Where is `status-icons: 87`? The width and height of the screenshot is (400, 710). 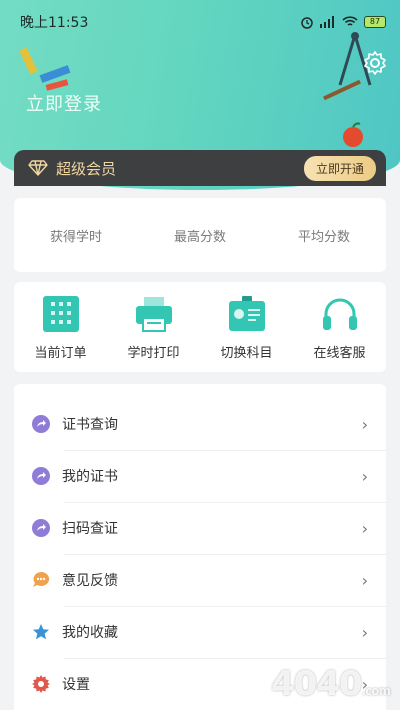 status-icons: 87 is located at coordinates (343, 22).